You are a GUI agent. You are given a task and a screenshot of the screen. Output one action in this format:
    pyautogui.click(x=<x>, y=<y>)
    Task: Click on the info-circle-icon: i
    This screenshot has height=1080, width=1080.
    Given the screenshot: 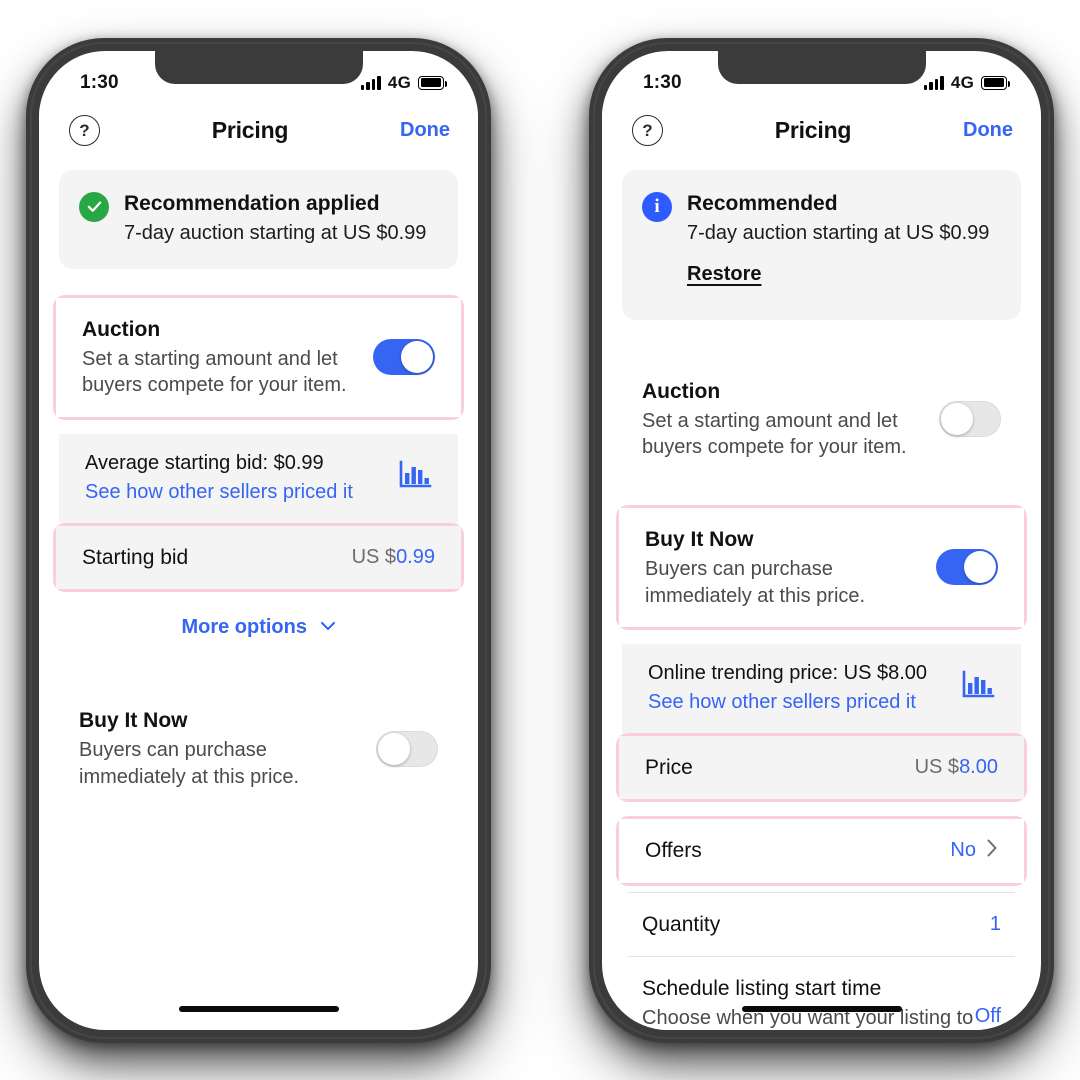 What is the action you would take?
    pyautogui.click(x=657, y=206)
    